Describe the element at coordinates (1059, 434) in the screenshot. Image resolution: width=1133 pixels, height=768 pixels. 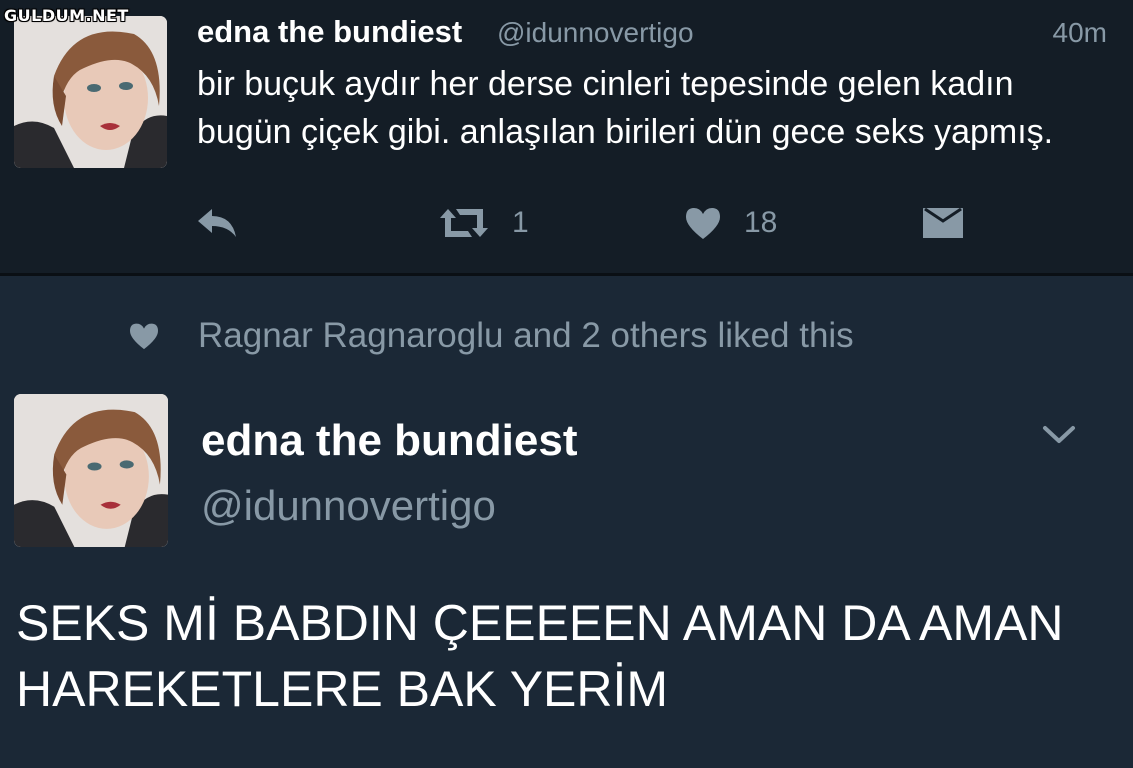
I see `chevron-down-icon` at that location.